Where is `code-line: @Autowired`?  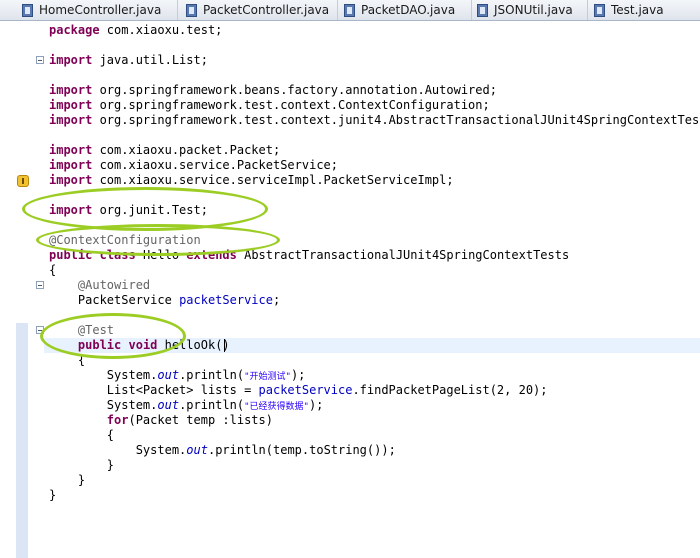
code-line: @Autowired is located at coordinates (114, 285).